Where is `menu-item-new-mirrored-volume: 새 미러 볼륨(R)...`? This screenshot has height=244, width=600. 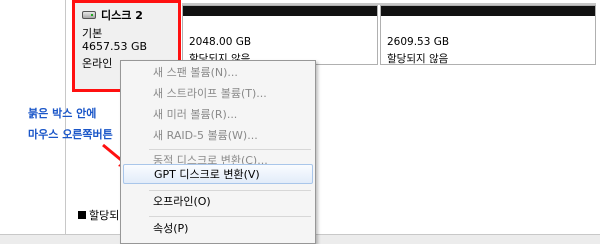
menu-item-new-mirrored-volume: 새 미러 볼륨(R)... is located at coordinates (218, 115).